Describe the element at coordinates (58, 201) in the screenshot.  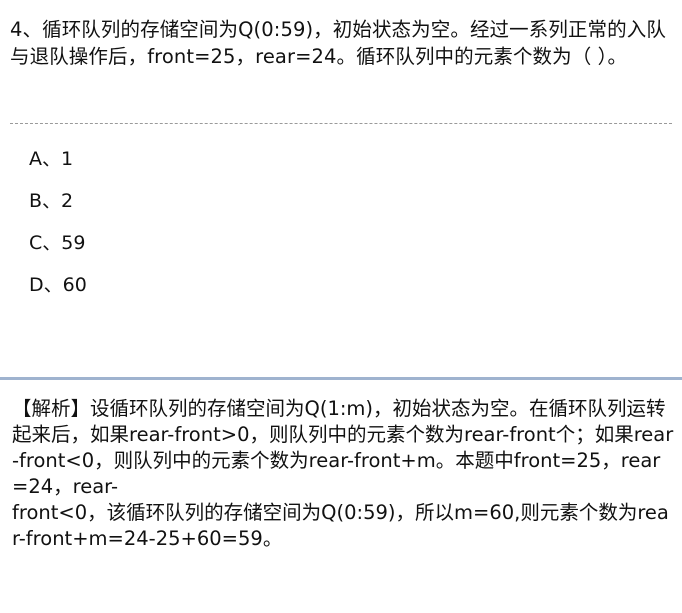
I see `option-b: B、2` at that location.